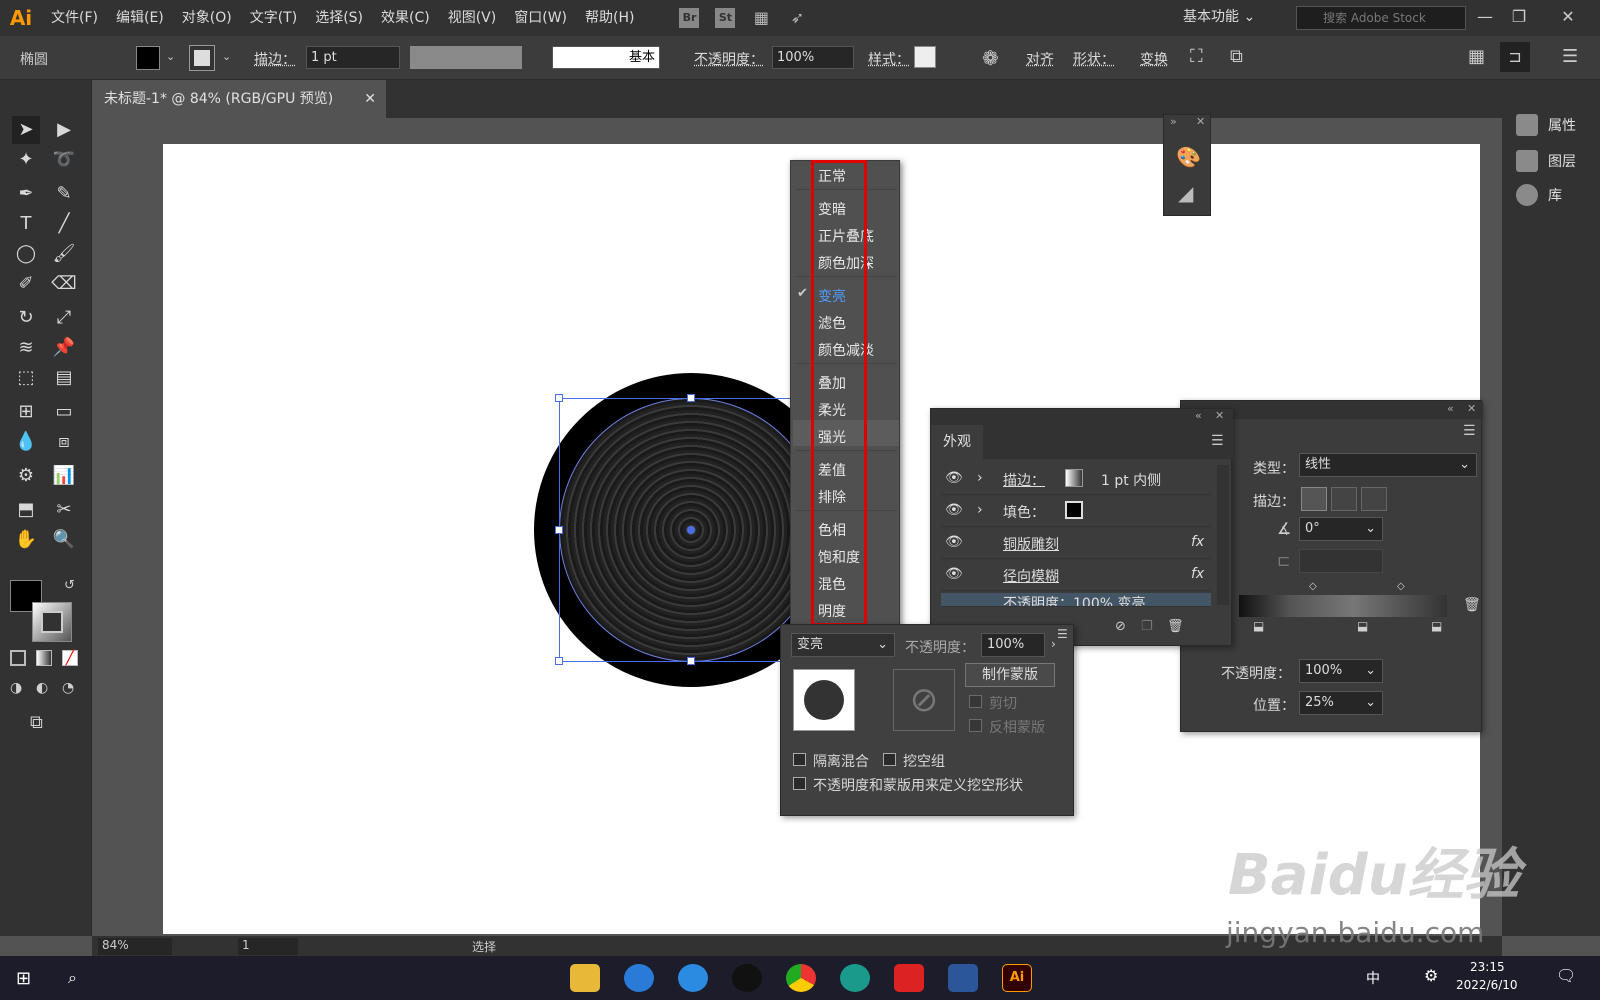  Describe the element at coordinates (239, 99) in the screenshot. I see `document-tab: 未标题-1* @ 84% (RGB/GPU 预览) ✕` at that location.